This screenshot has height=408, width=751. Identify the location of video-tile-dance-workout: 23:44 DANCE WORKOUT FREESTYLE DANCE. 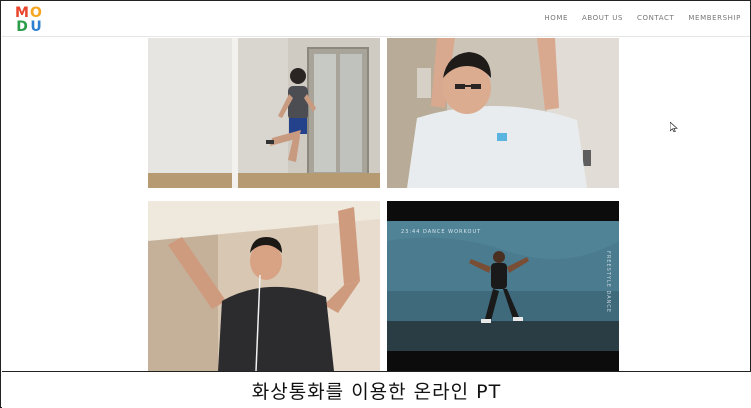
(503, 286).